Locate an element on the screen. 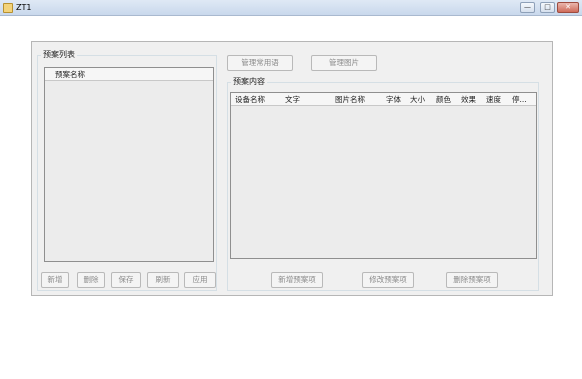 The width and height of the screenshot is (582, 379). manage-images-button: 管理图片 is located at coordinates (344, 63).